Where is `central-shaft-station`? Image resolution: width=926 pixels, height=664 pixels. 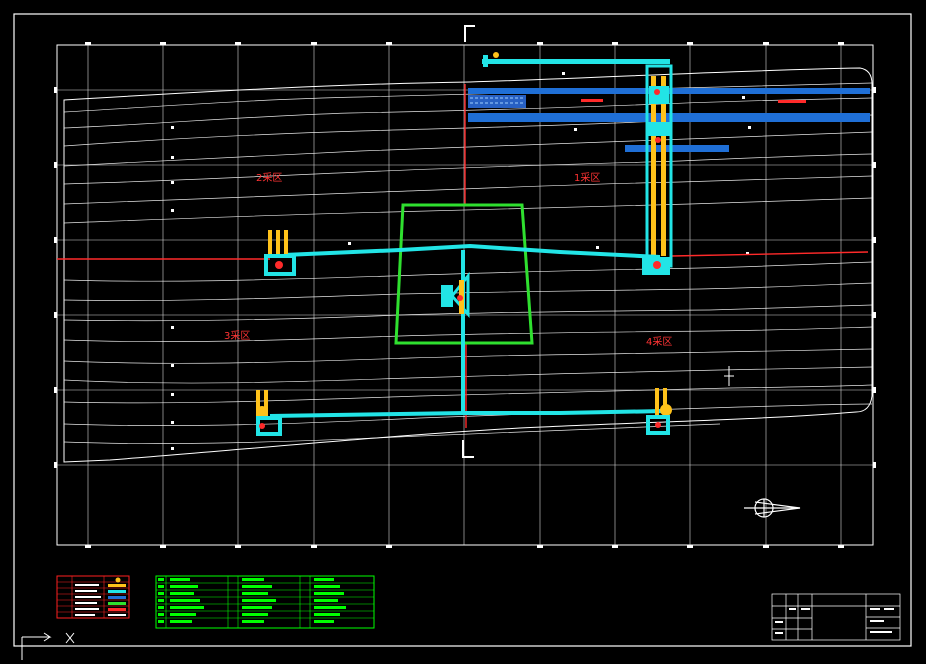
central-shaft-station is located at coordinates (455, 294).